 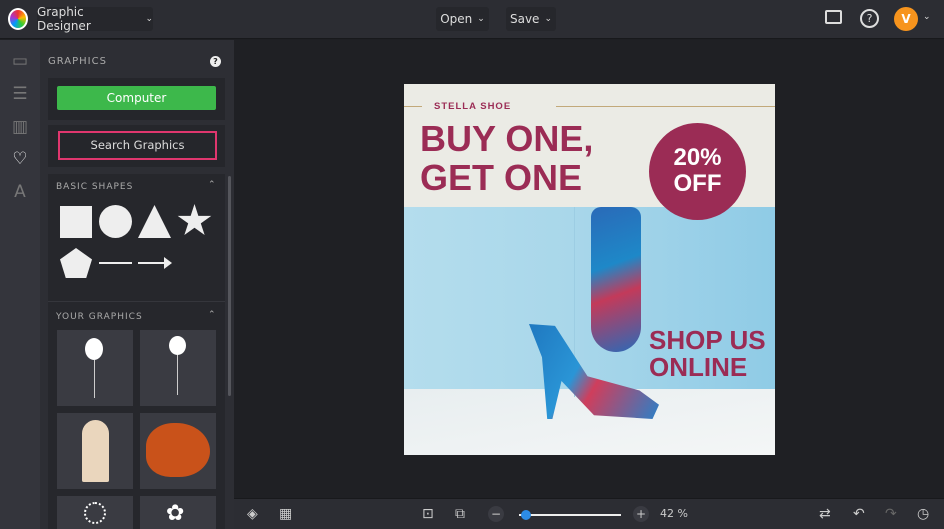 What do you see at coordinates (616, 279) in the screenshot?
I see `shoe-hanging` at bounding box center [616, 279].